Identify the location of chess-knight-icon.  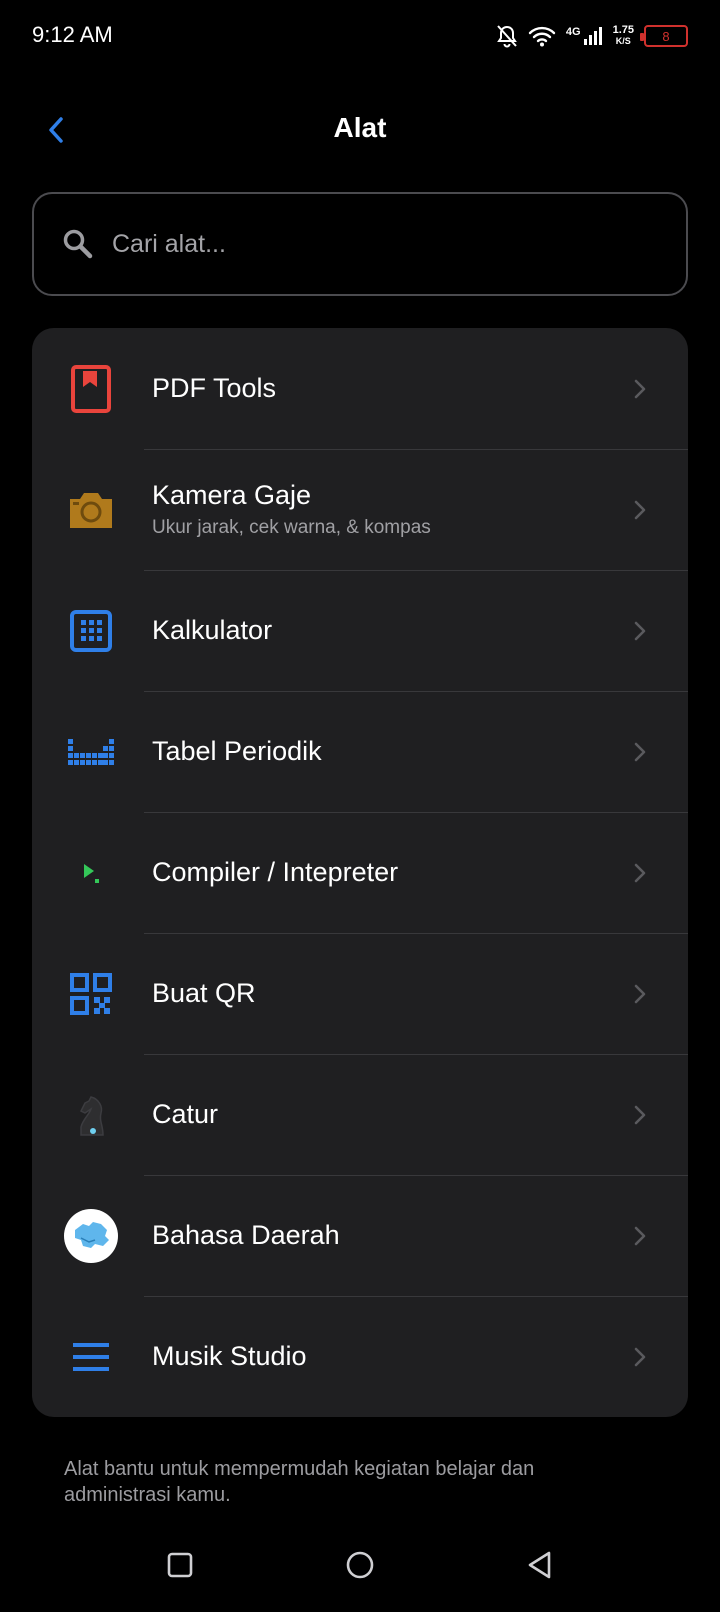
(91, 1115).